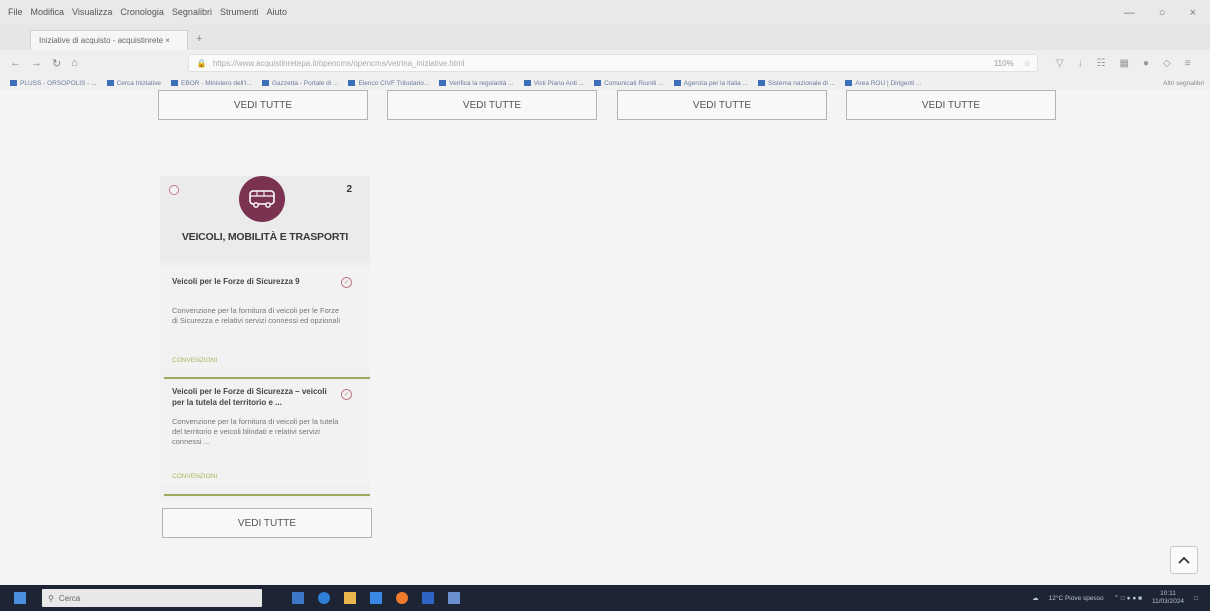 This screenshot has height=611, width=1210. What do you see at coordinates (56, 63) in the screenshot?
I see `reload-icon: ↻` at bounding box center [56, 63].